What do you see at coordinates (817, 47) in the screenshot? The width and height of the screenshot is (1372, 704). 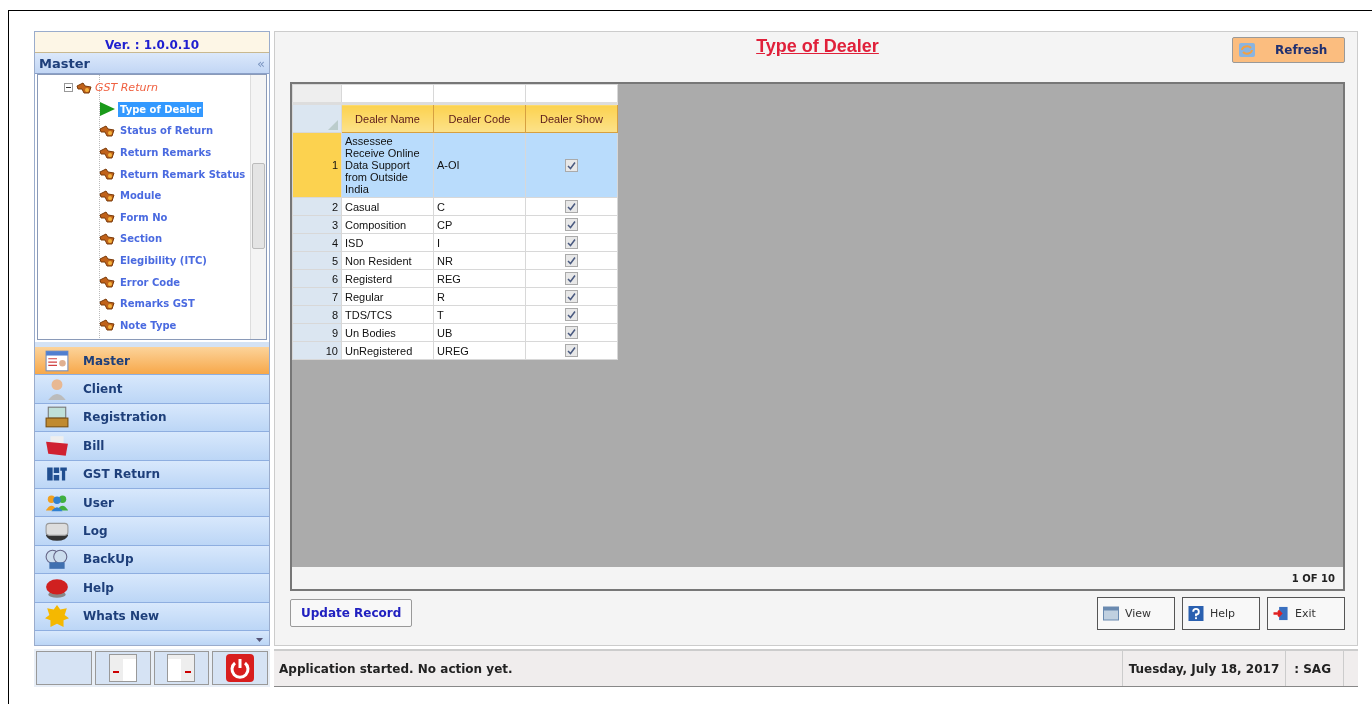 I see `page-title: Type of Dealer` at bounding box center [817, 47].